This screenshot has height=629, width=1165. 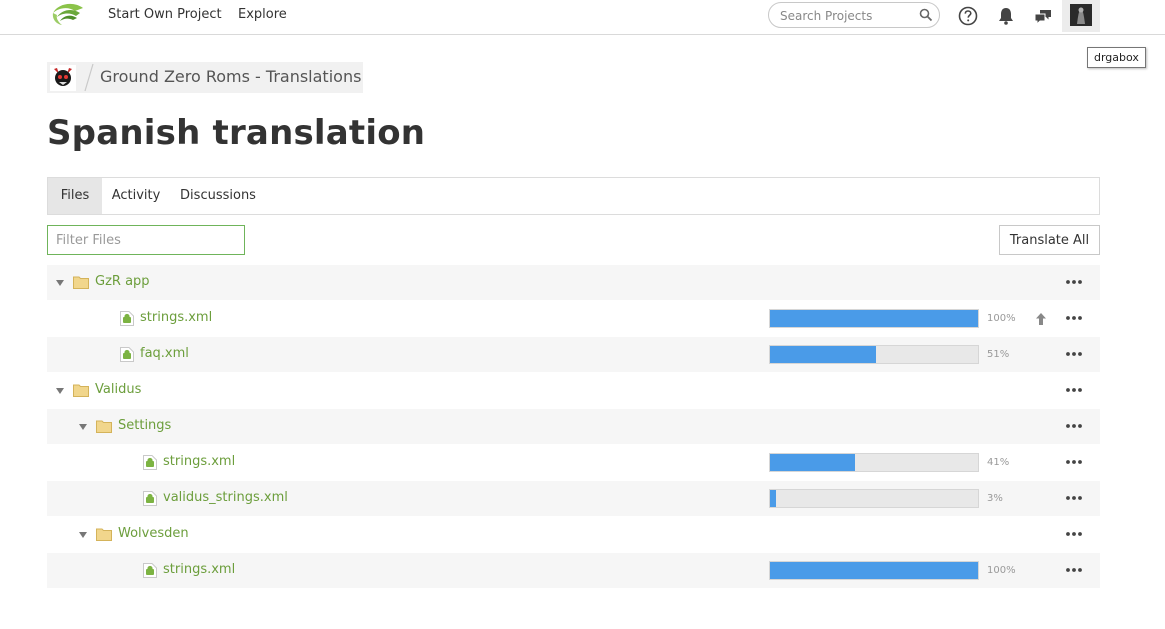 What do you see at coordinates (1049, 240) in the screenshot?
I see `translate-all-button: Translate All` at bounding box center [1049, 240].